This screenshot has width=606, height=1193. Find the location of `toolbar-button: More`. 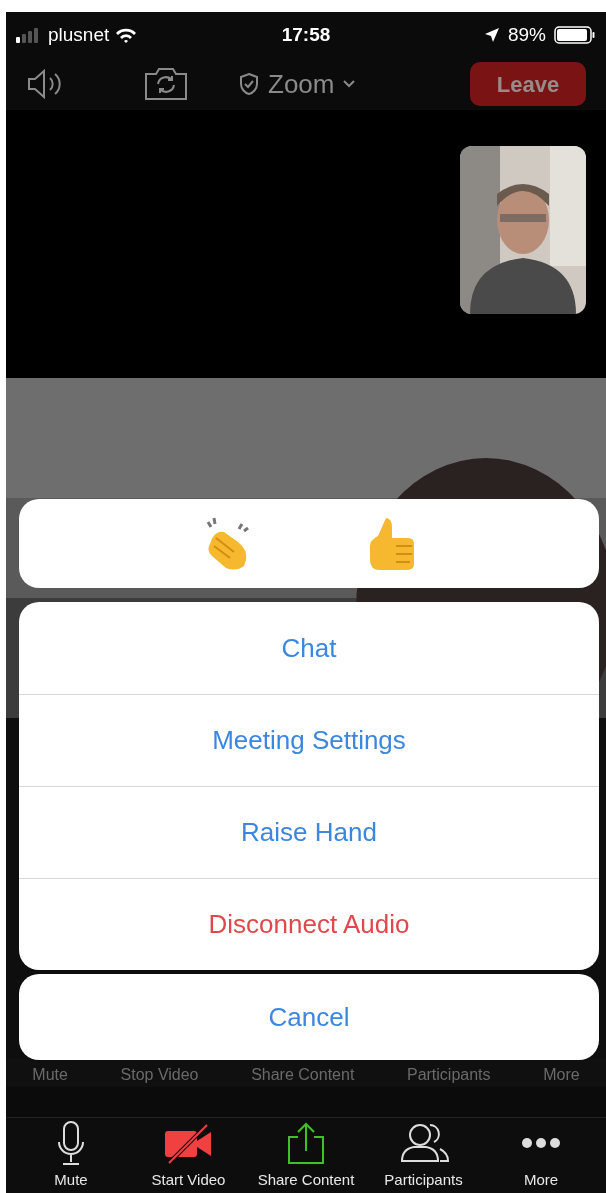

toolbar-button: More is located at coordinates (541, 1155).